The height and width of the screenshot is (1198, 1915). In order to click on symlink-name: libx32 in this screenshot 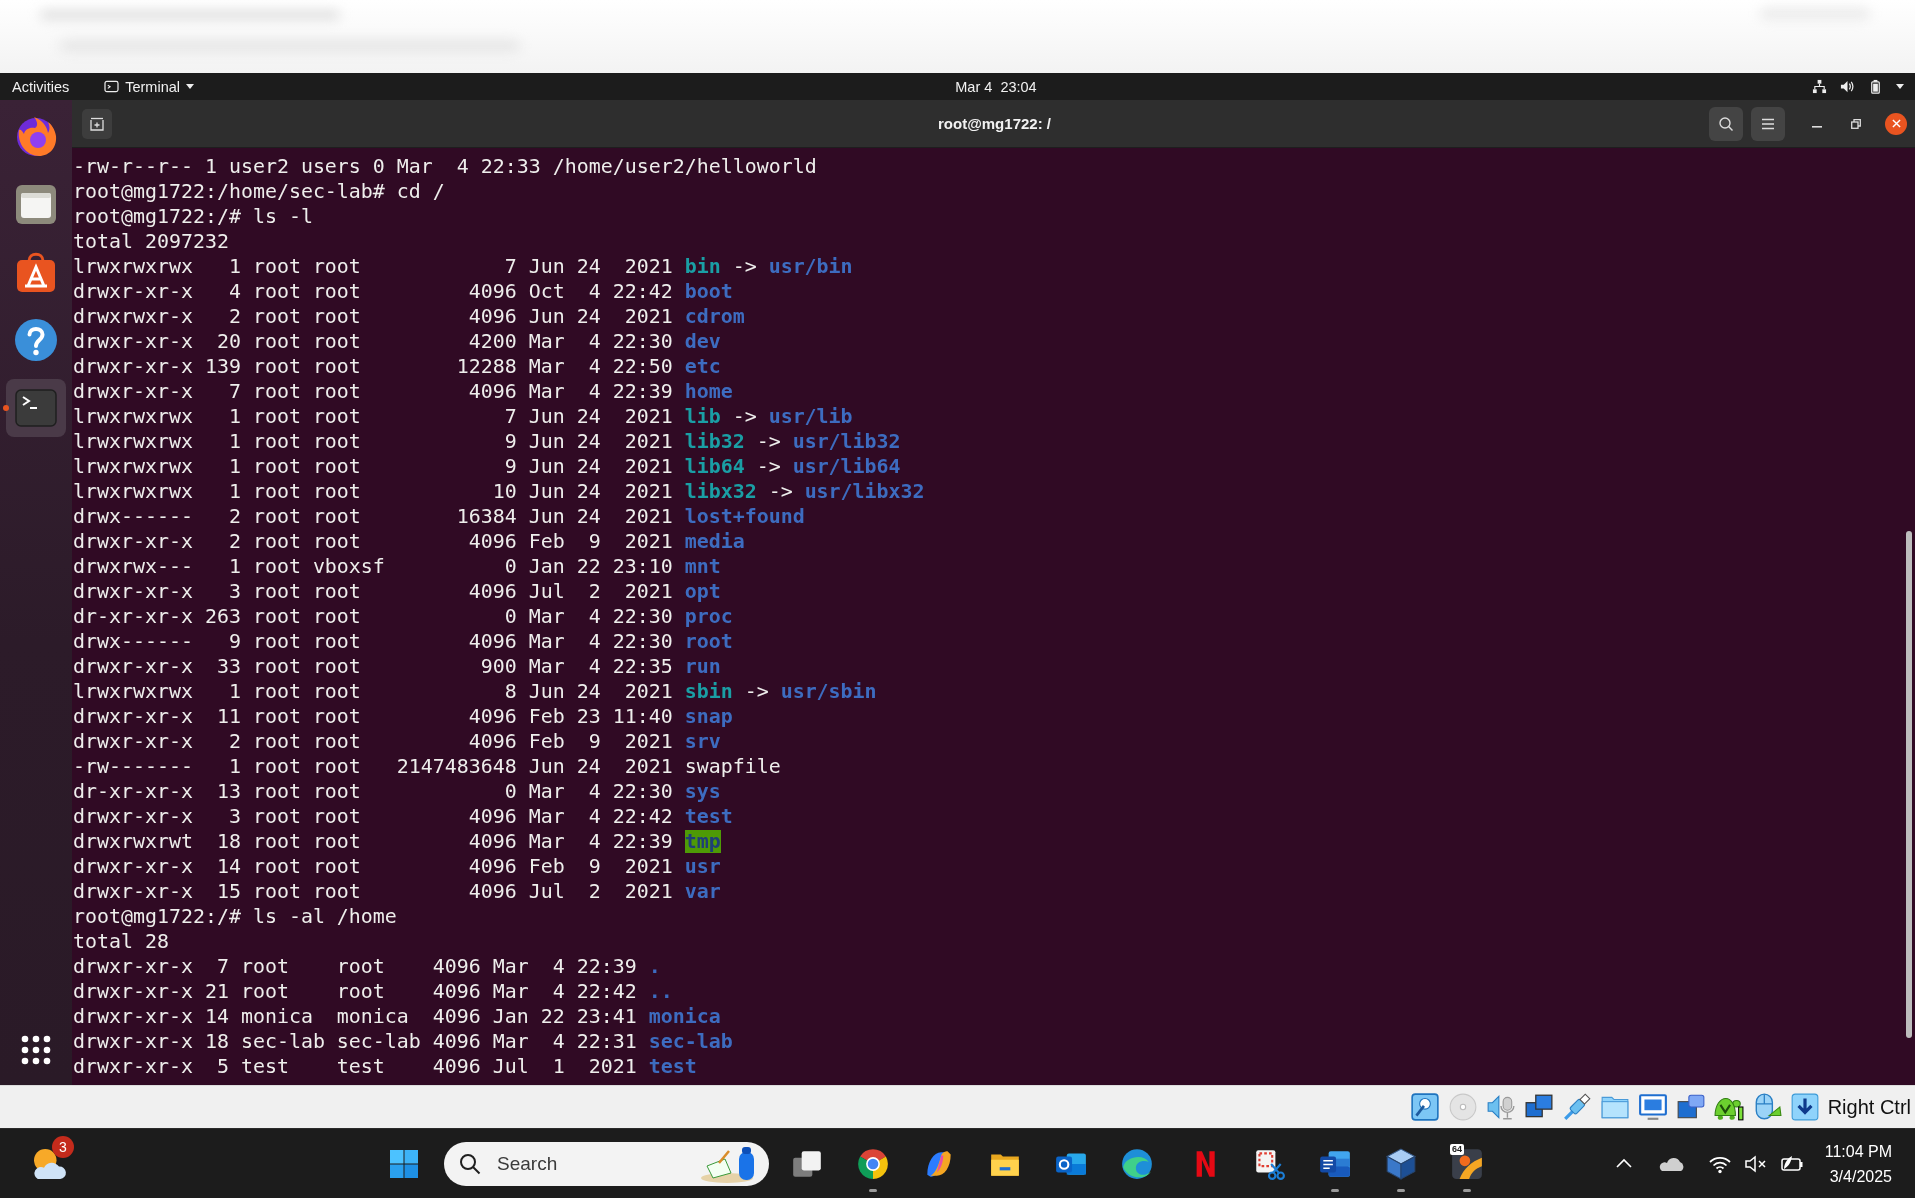, I will do `click(720, 491)`.